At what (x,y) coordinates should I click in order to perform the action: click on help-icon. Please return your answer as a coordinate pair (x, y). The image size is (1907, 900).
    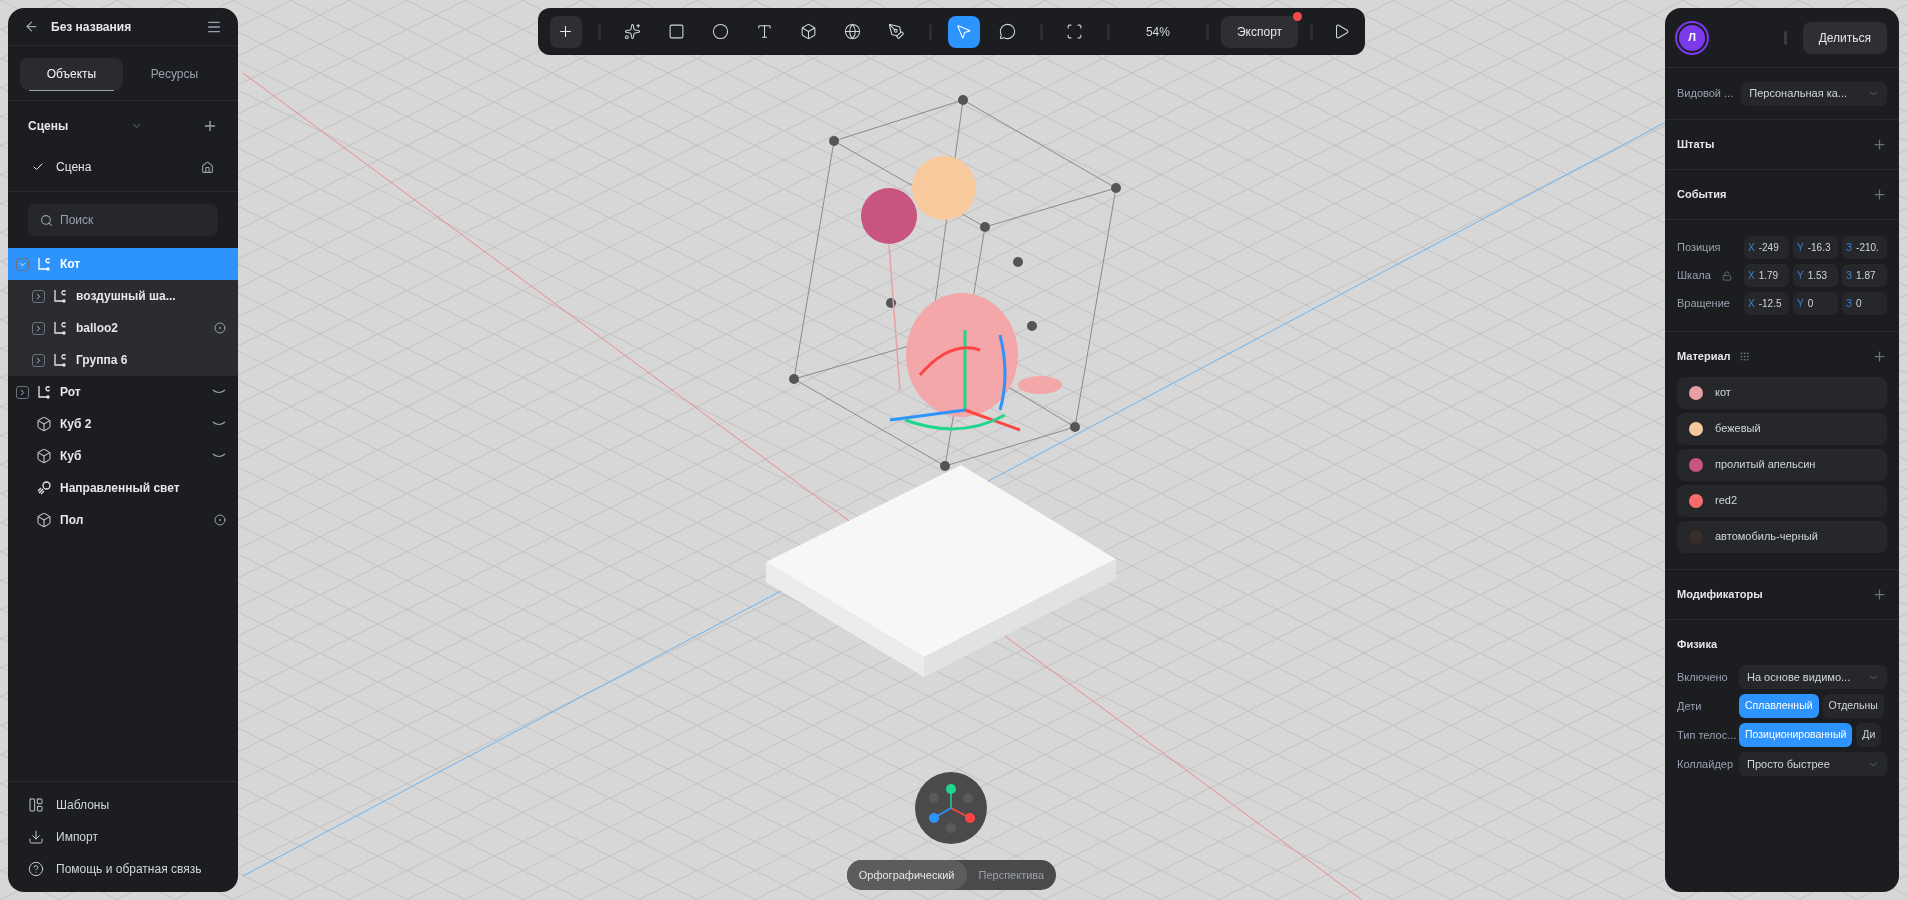
    Looking at the image, I should click on (36, 869).